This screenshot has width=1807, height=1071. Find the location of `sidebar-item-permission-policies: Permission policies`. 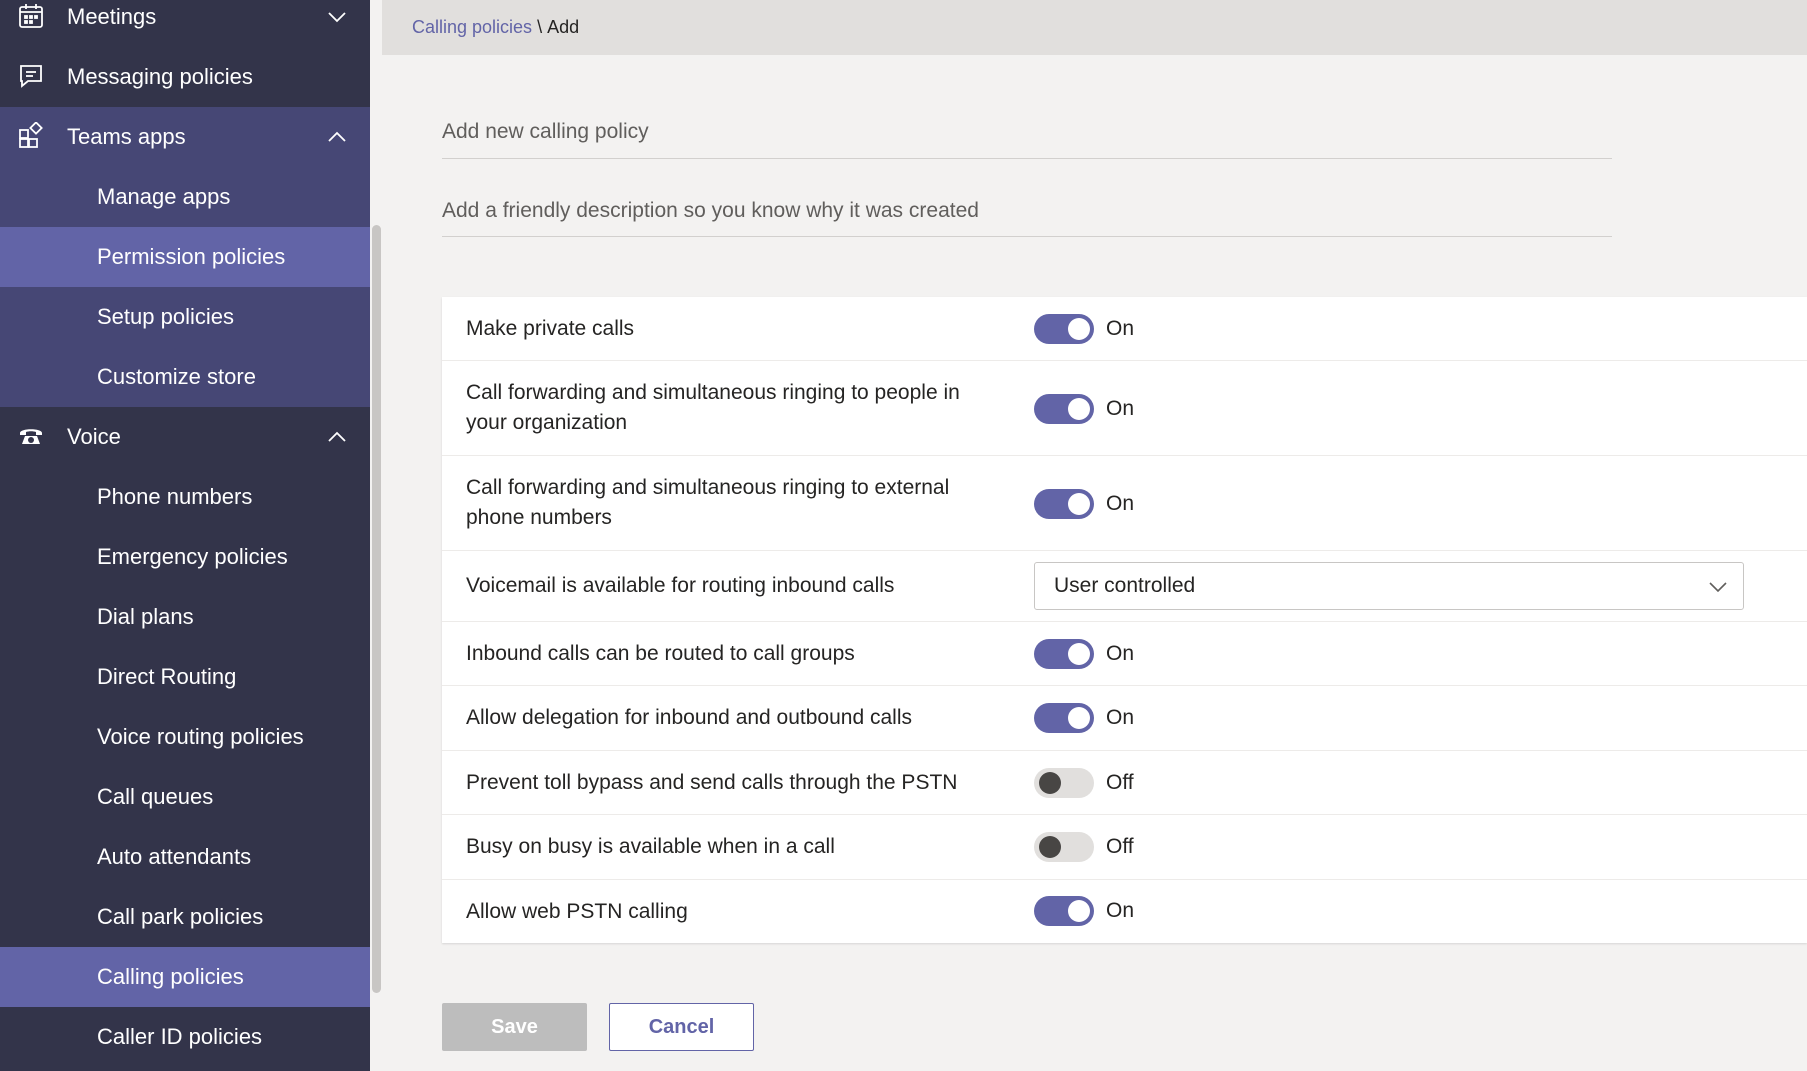

sidebar-item-permission-policies: Permission policies is located at coordinates (185, 257).